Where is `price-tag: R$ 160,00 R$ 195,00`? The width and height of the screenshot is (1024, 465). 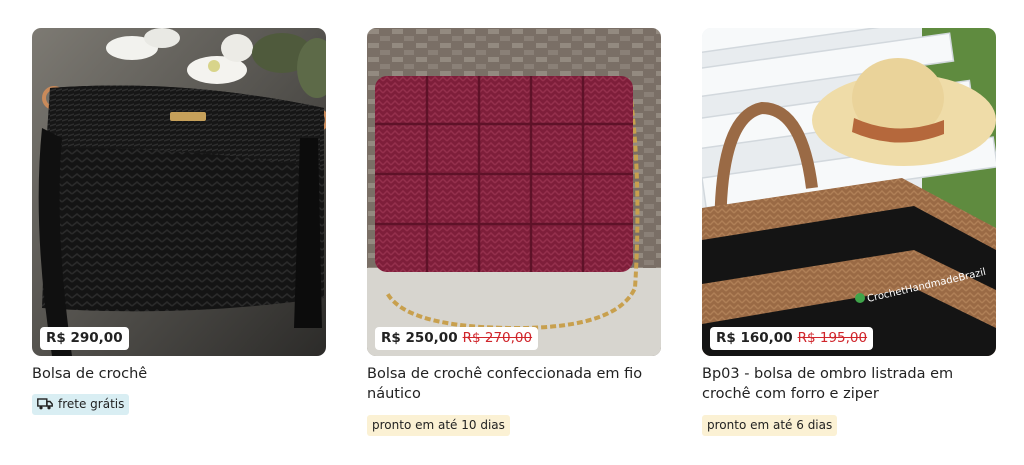 price-tag: R$ 160,00 R$ 195,00 is located at coordinates (792, 338).